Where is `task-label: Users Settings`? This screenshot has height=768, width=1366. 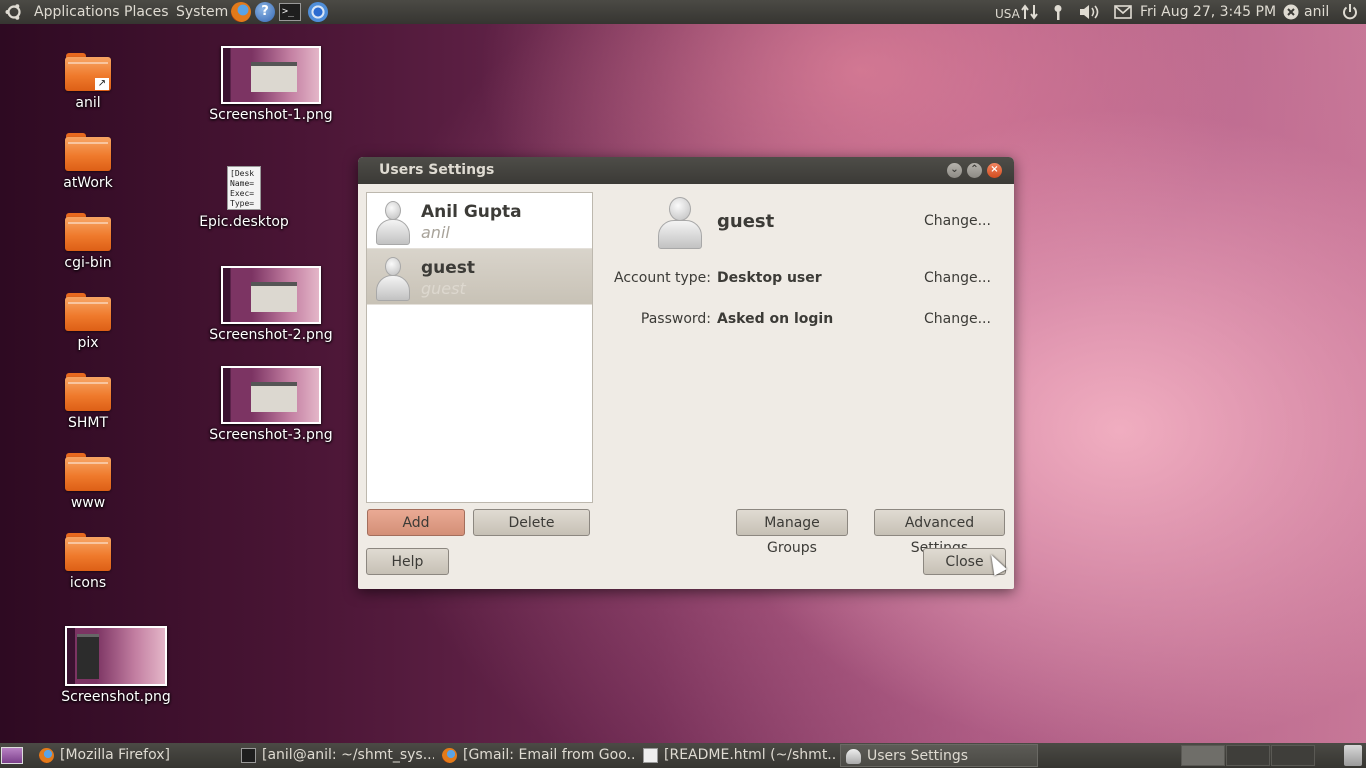 task-label: Users Settings is located at coordinates (918, 756).